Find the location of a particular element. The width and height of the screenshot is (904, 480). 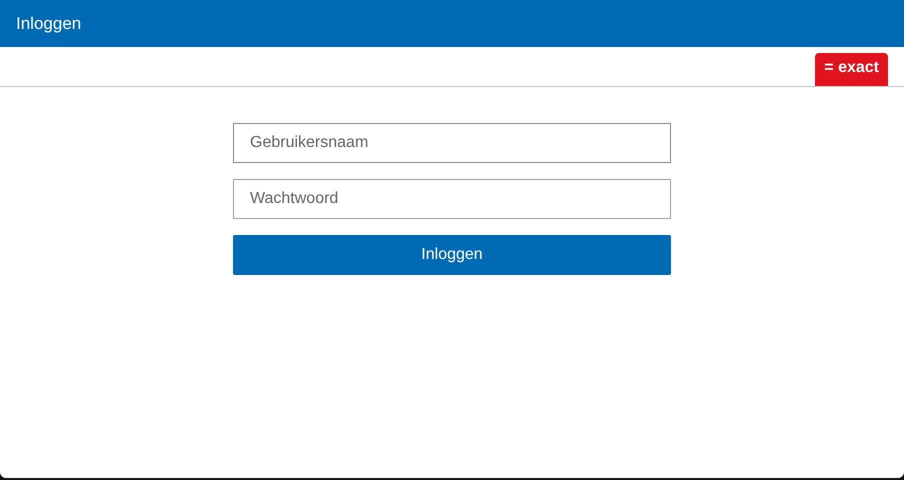

login-button: Inloggen is located at coordinates (452, 255).